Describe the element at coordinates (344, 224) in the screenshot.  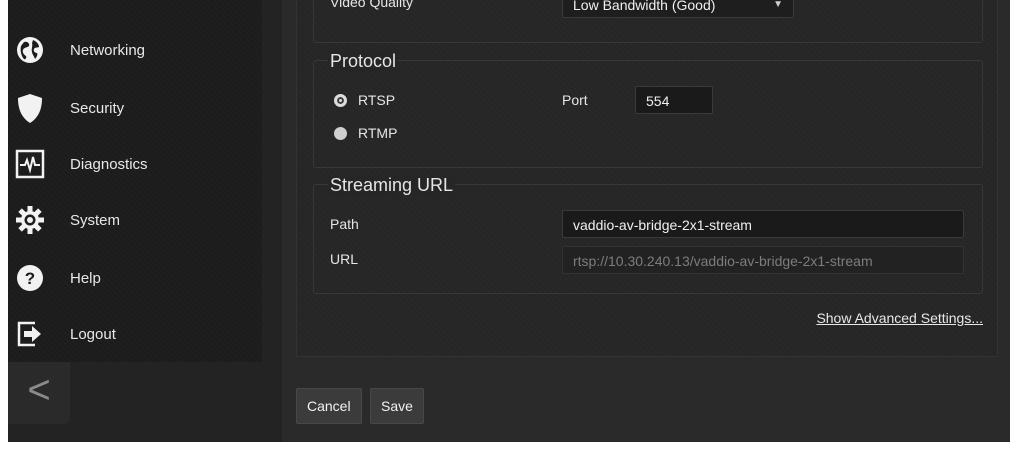
I see `path-label: Path` at that location.